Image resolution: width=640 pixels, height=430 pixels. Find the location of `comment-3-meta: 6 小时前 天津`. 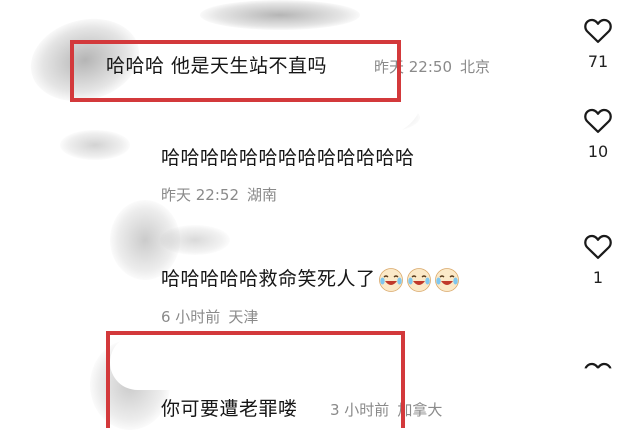

comment-3-meta: 6 小时前 天津 is located at coordinates (209, 316).